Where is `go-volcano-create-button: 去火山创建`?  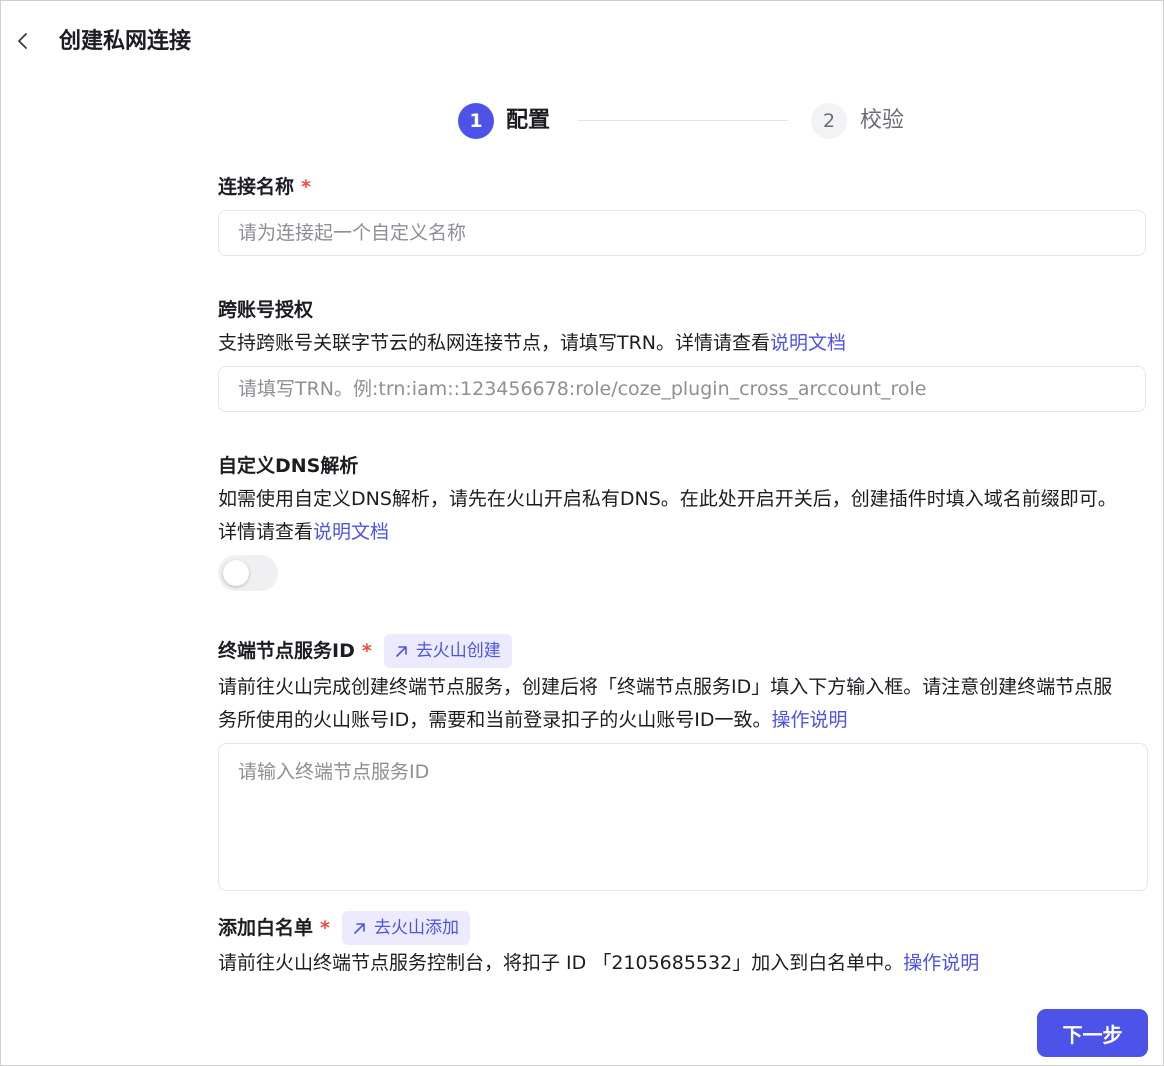
go-volcano-create-button: 去火山创建 is located at coordinates (447, 651).